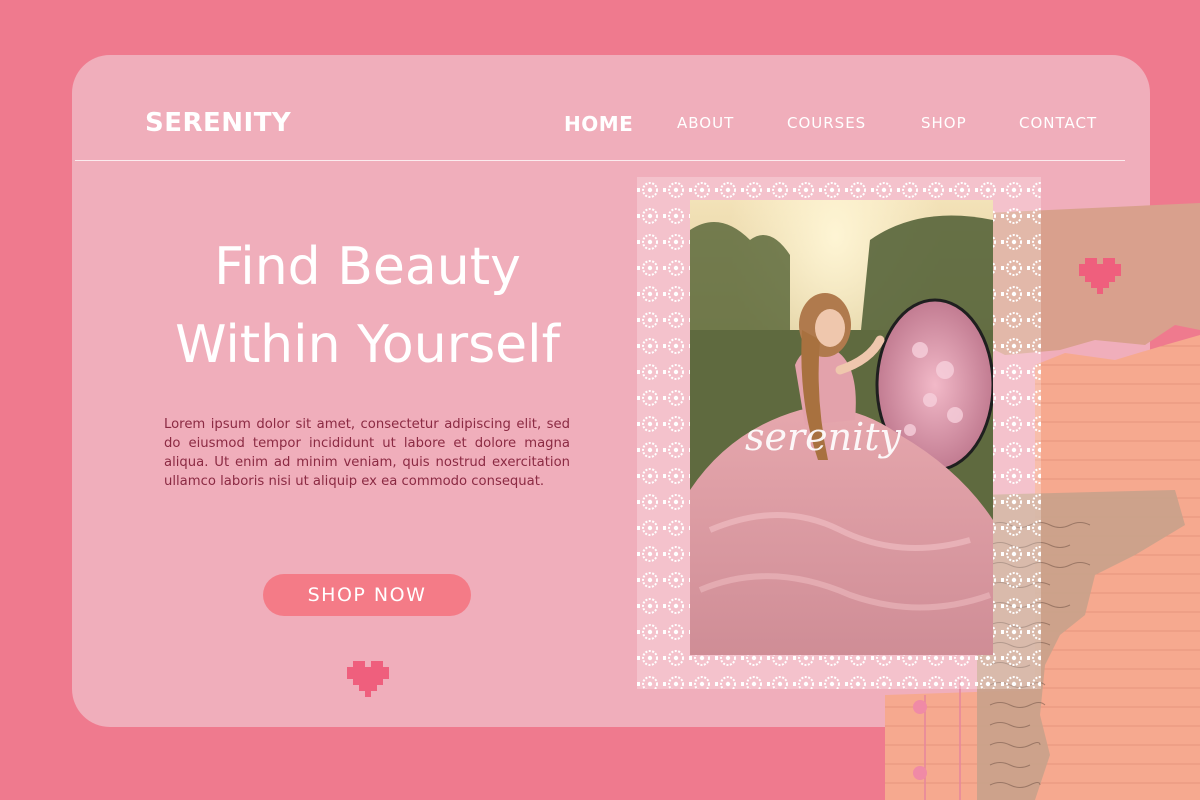 Image resolution: width=1200 pixels, height=800 pixels. What do you see at coordinates (598, 124) in the screenshot?
I see `nav-home: HOME` at bounding box center [598, 124].